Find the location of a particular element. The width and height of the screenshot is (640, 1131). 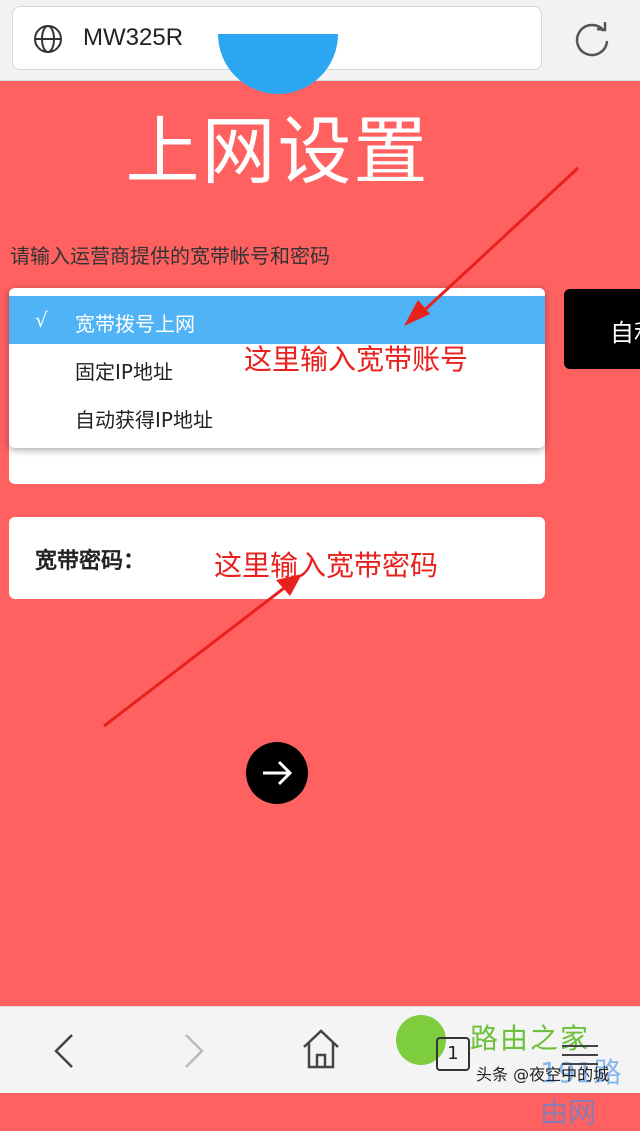

arrow-right-icon is located at coordinates (278, 773).